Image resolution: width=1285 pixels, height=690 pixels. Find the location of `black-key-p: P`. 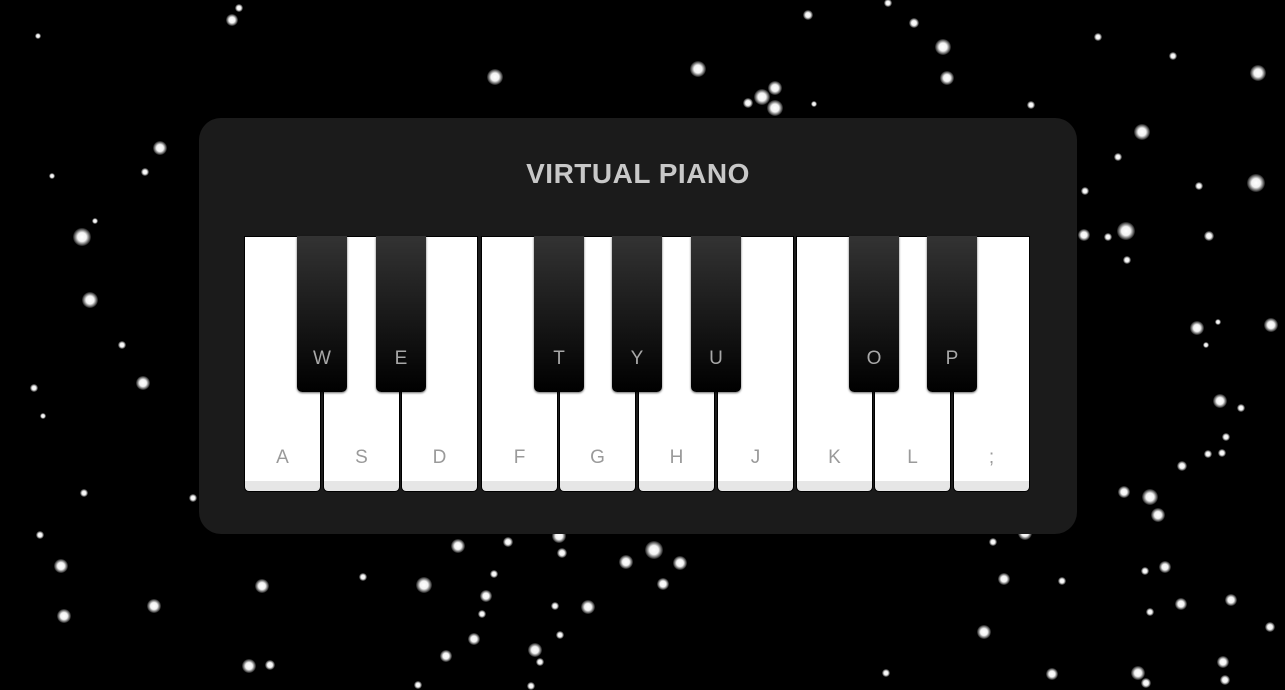

black-key-p: P is located at coordinates (952, 314).